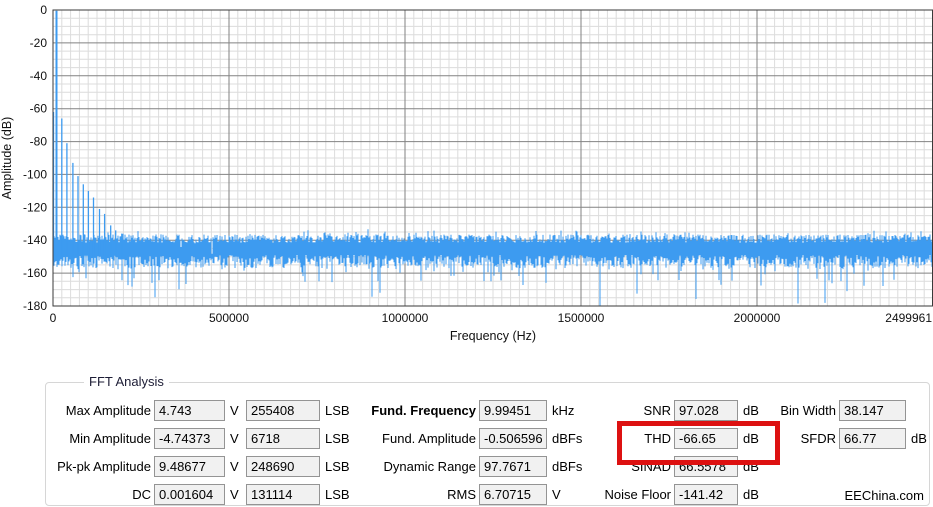 The width and height of the screenshot is (933, 507). Describe the element at coordinates (706, 494) in the screenshot. I see `noise-floor-field: -141.42` at that location.